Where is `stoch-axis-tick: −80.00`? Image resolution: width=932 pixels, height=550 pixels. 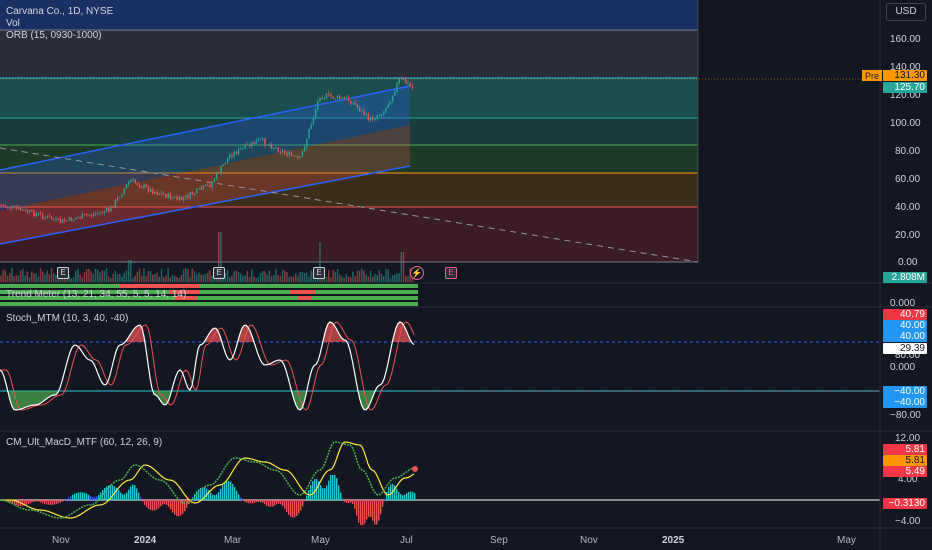 stoch-axis-tick: −80.00 is located at coordinates (905, 415).